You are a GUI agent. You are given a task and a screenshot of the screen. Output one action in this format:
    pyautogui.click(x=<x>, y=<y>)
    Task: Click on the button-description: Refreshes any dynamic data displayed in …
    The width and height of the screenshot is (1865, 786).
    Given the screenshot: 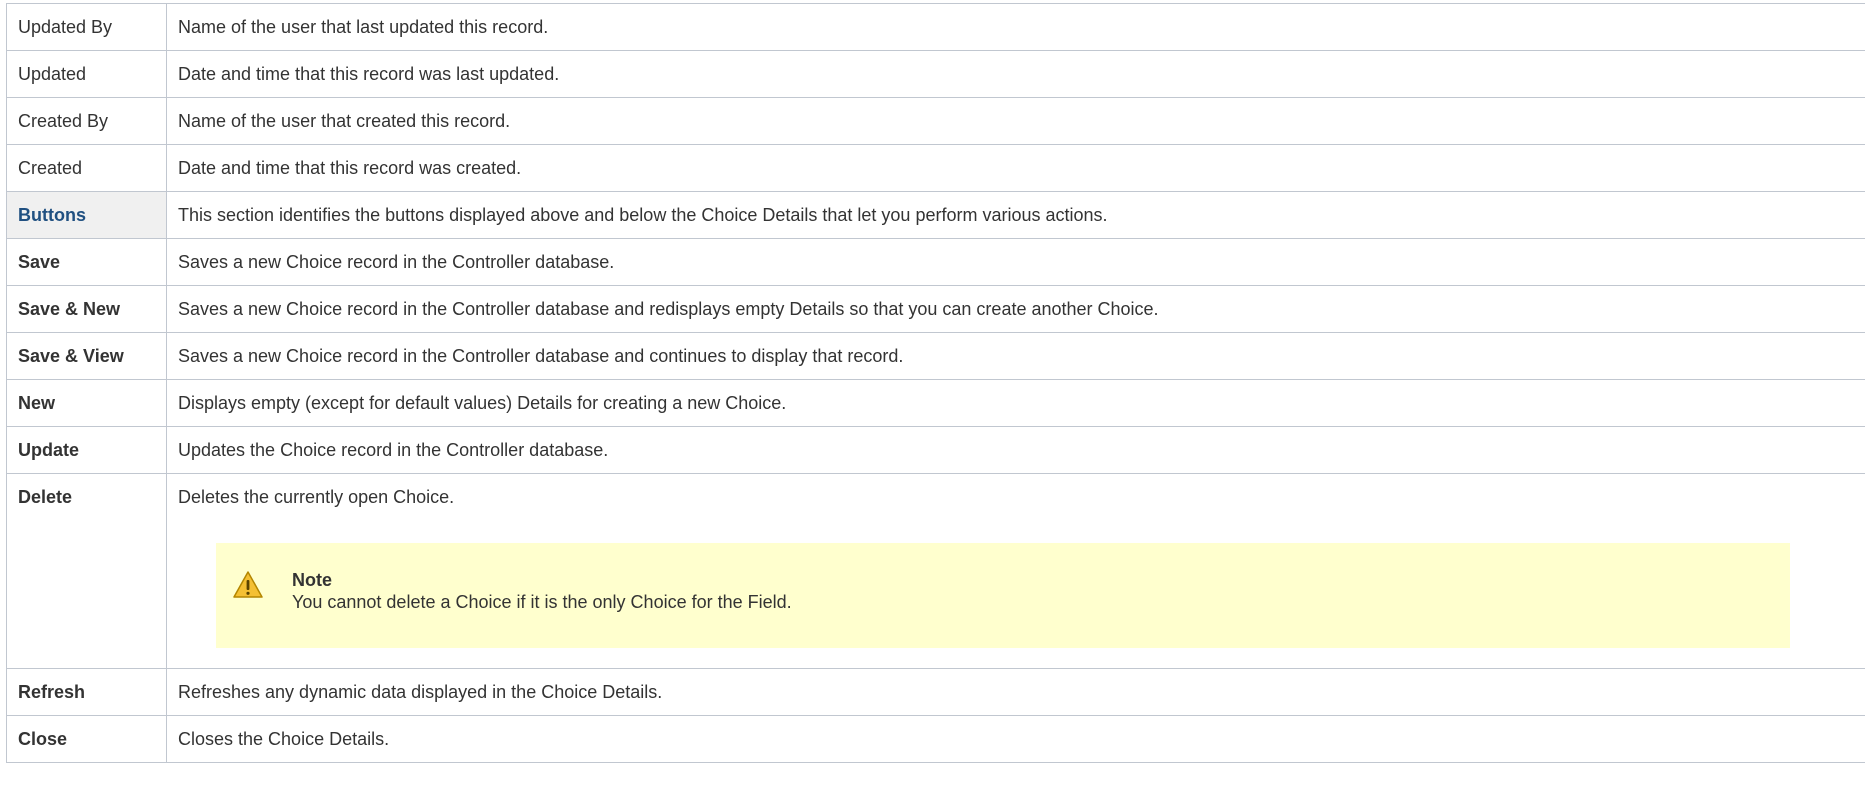 What is the action you would take?
    pyautogui.click(x=1015, y=692)
    